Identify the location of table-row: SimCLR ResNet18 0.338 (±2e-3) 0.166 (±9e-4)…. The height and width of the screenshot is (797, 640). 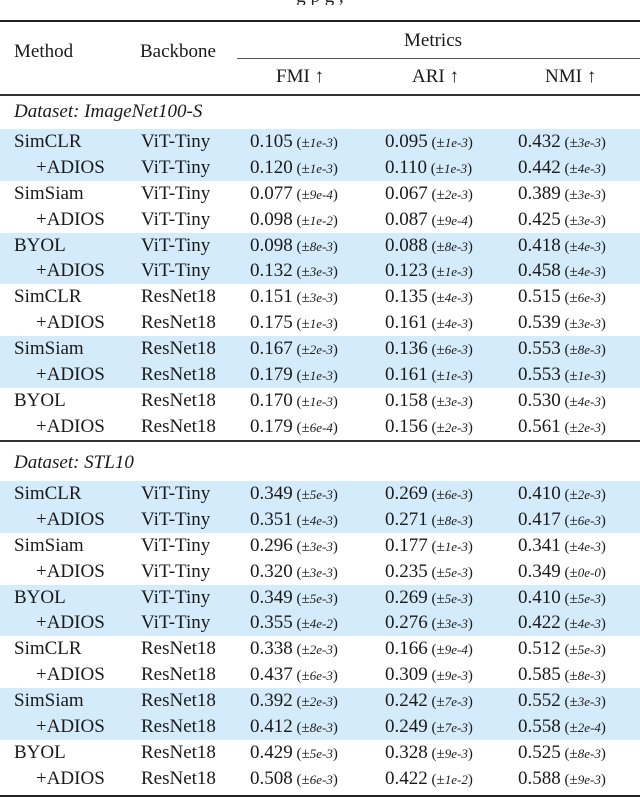
(320, 649).